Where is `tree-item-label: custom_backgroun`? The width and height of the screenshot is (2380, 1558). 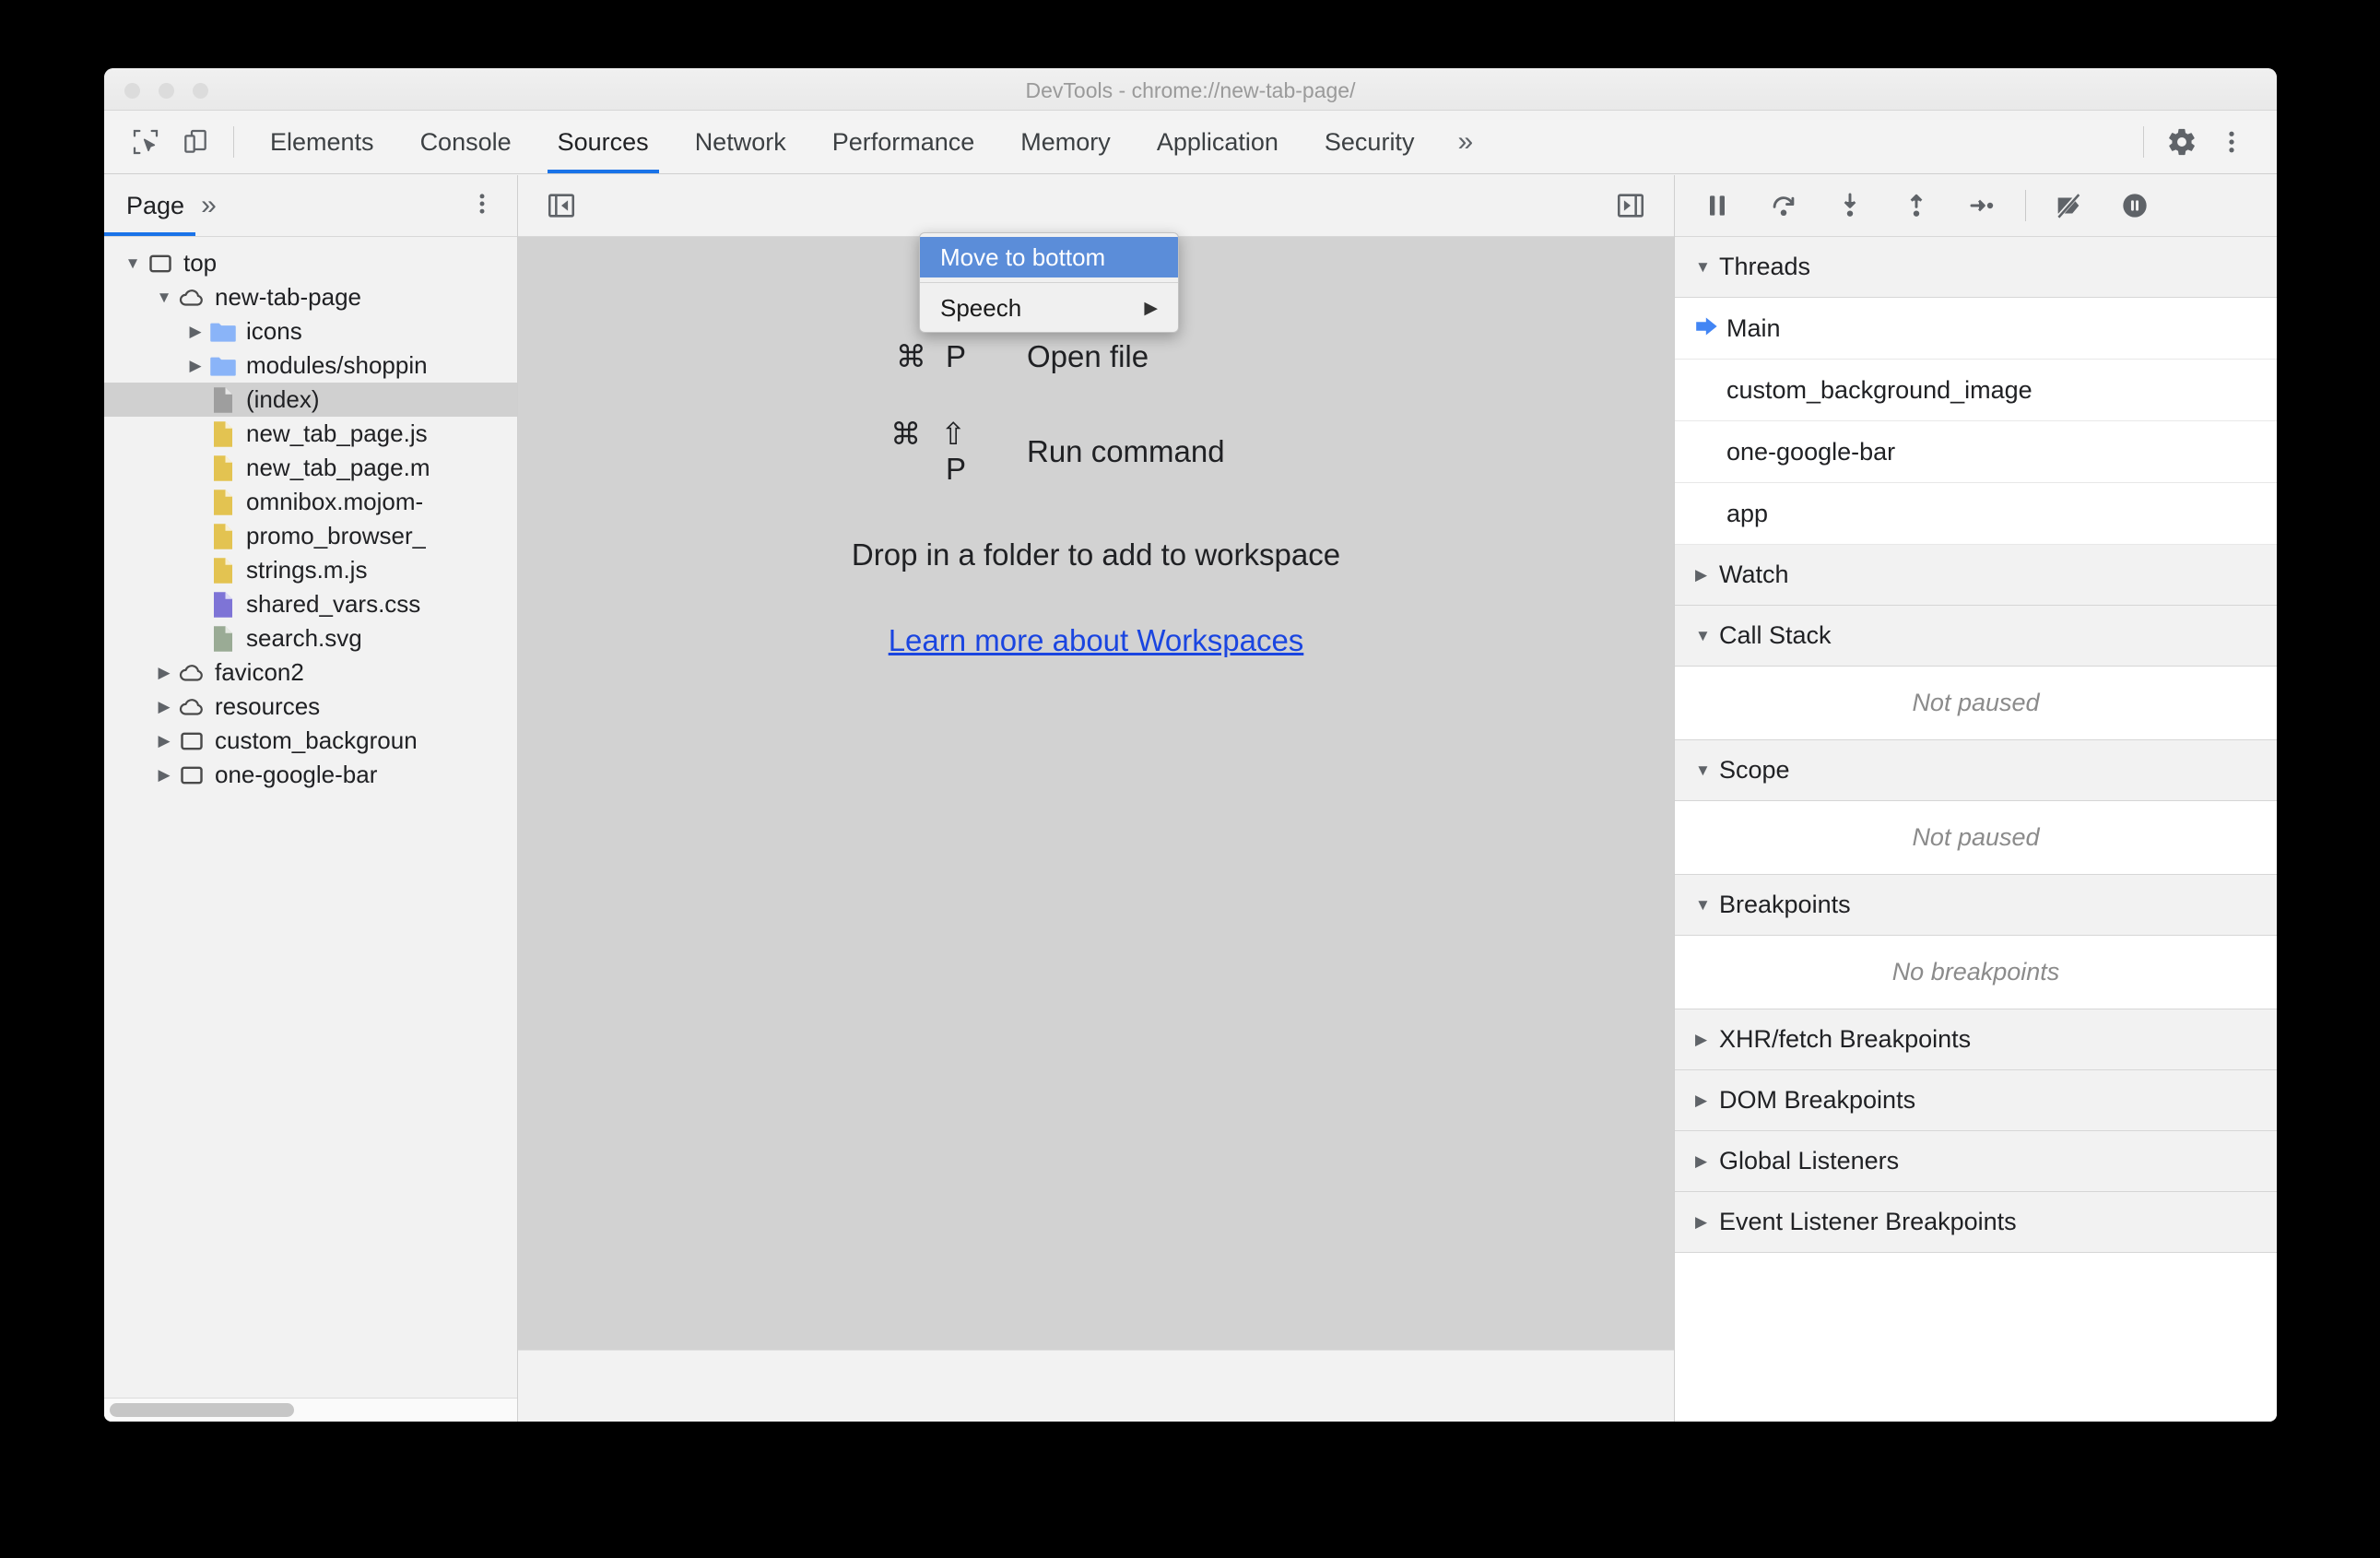 tree-item-label: custom_backgroun is located at coordinates (316, 740).